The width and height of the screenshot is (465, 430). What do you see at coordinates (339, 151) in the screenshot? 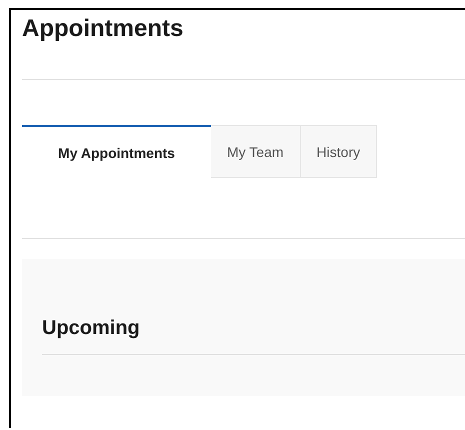
I see `tab: History` at bounding box center [339, 151].